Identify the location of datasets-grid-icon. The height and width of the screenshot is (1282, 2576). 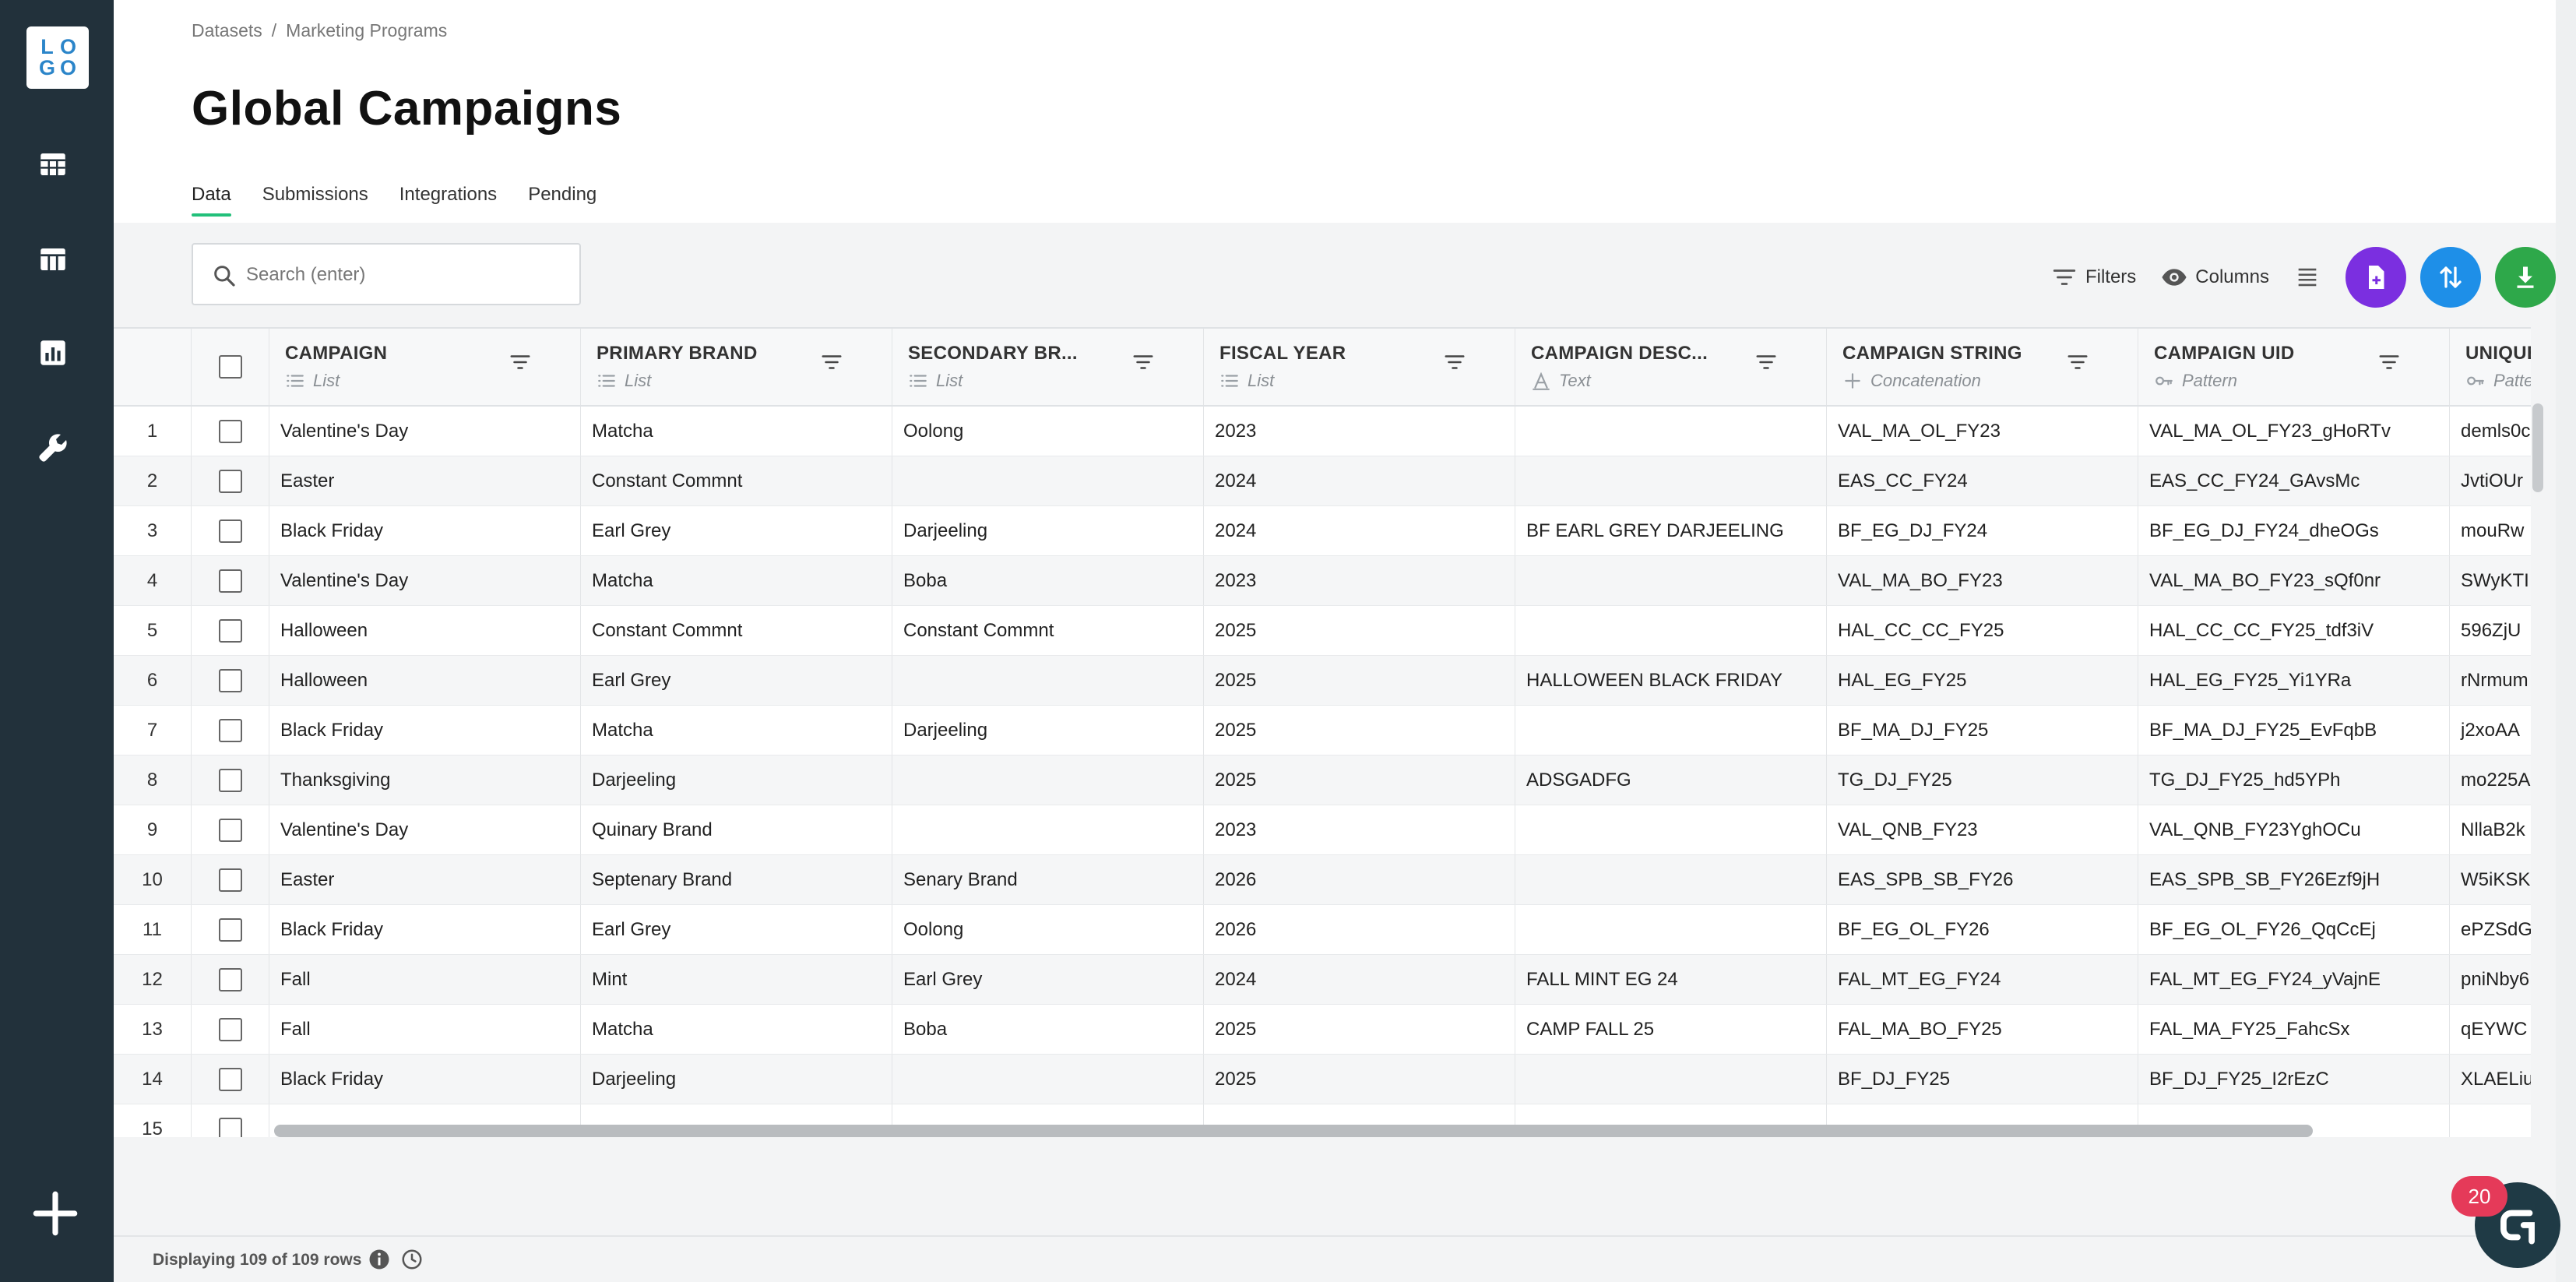
(53, 164).